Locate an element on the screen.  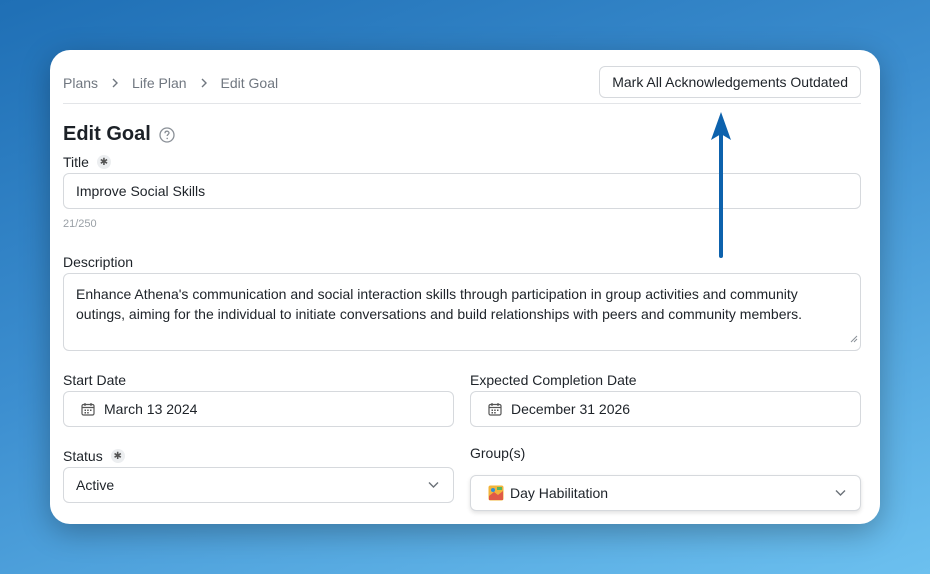
status-select: Active is located at coordinates (258, 485).